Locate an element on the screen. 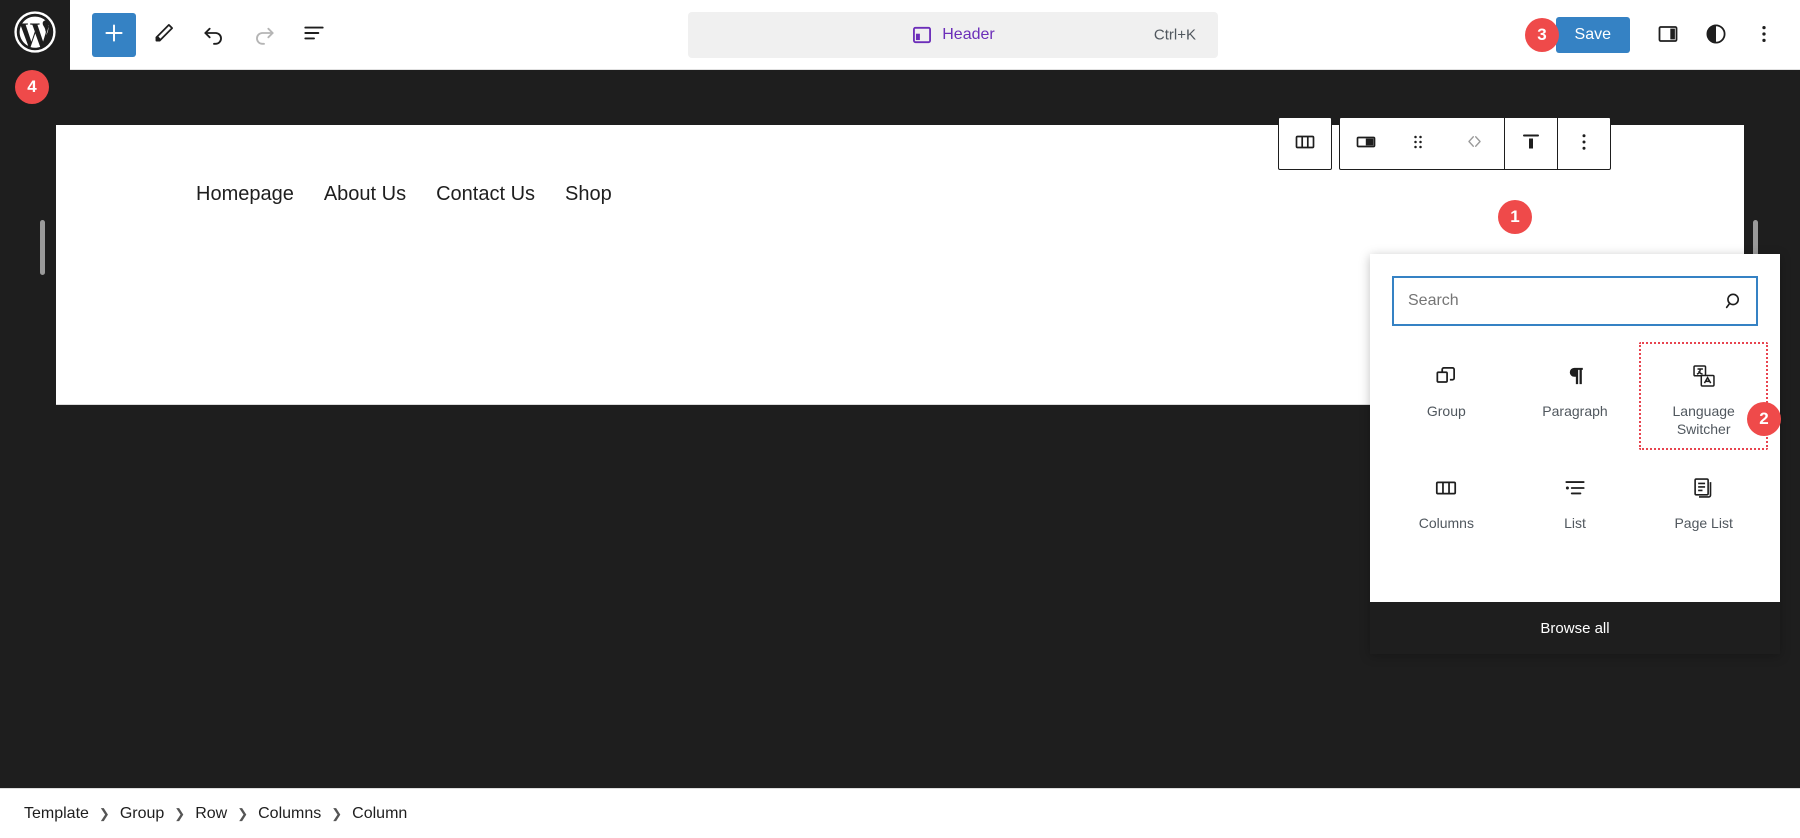 Image resolution: width=1800 pixels, height=838 pixels. wordpress-logo-icon is located at coordinates (35, 34).